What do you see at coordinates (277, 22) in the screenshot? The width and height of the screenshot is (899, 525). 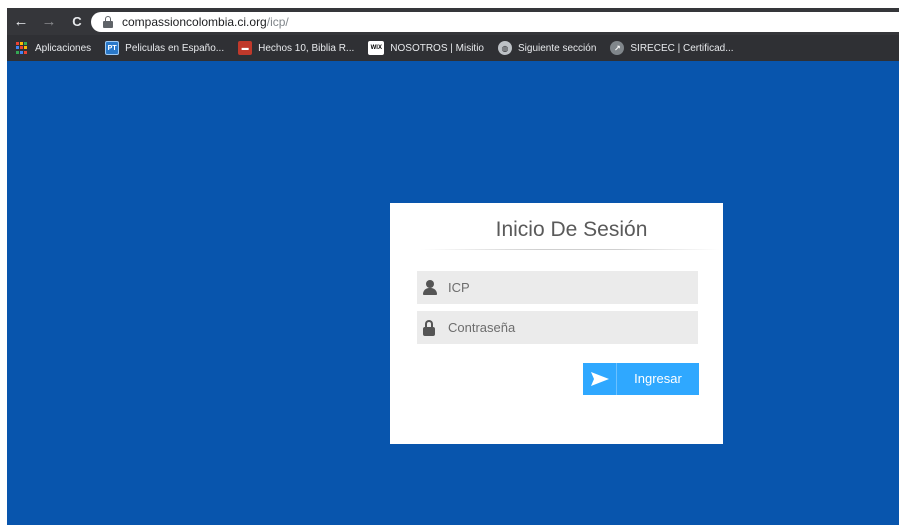 I see `url-path: /icp/` at bounding box center [277, 22].